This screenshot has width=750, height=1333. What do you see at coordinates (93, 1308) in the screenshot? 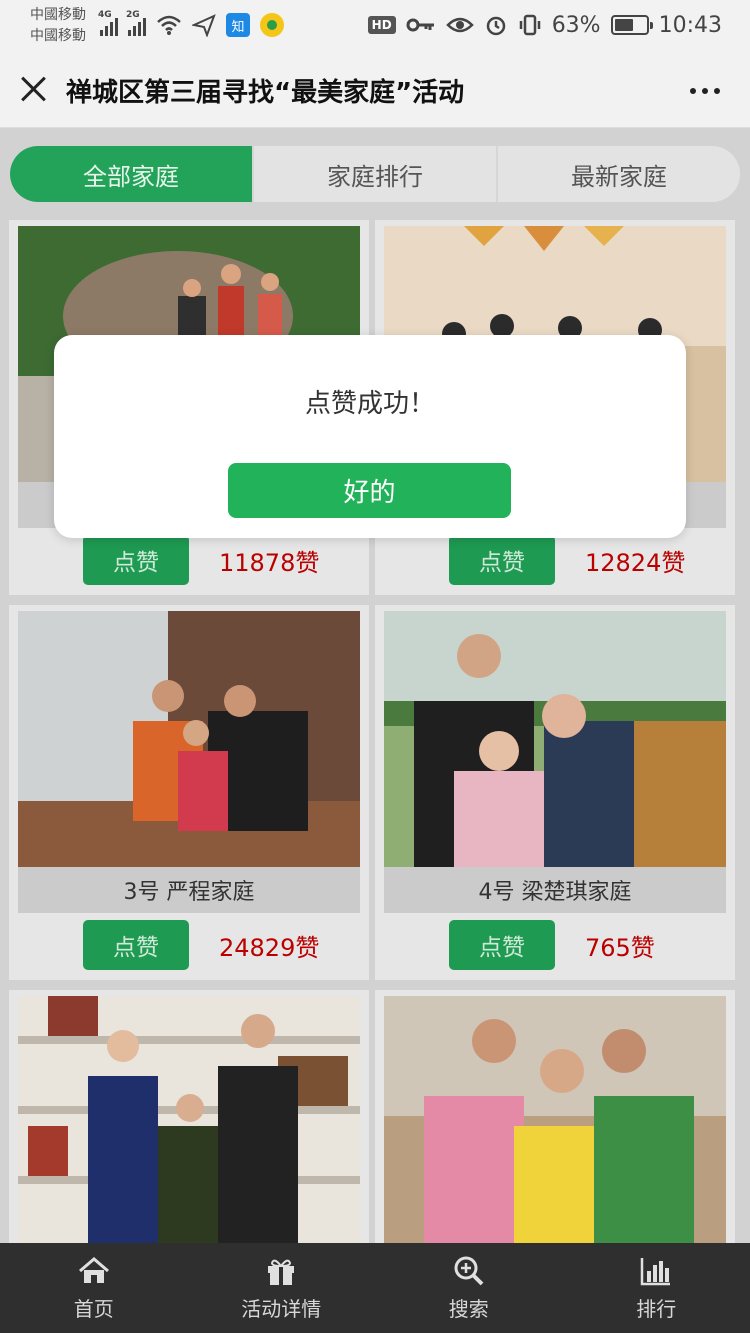
I see `nav-home-label: 首页` at bounding box center [93, 1308].